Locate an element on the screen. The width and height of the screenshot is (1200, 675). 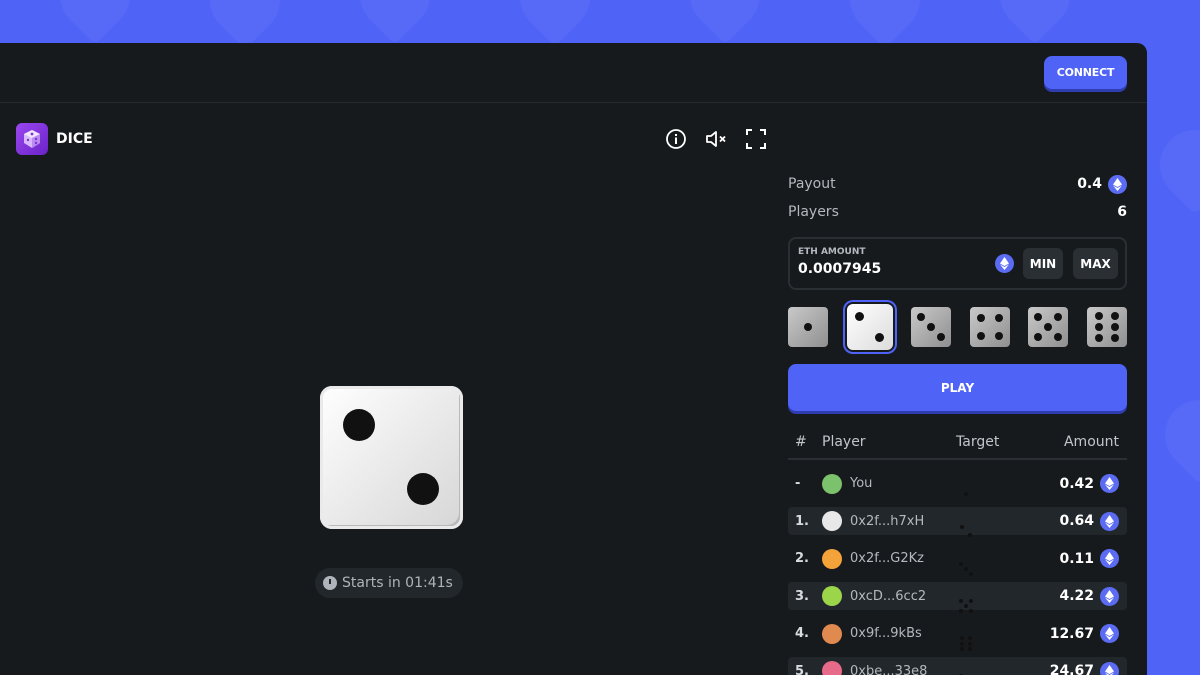
header-target: Target is located at coordinates (978, 442).